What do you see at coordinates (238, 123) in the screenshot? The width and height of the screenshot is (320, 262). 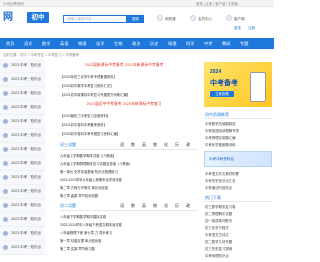 I see `right-list-item: 中考数学压轴题精选` at bounding box center [238, 123].